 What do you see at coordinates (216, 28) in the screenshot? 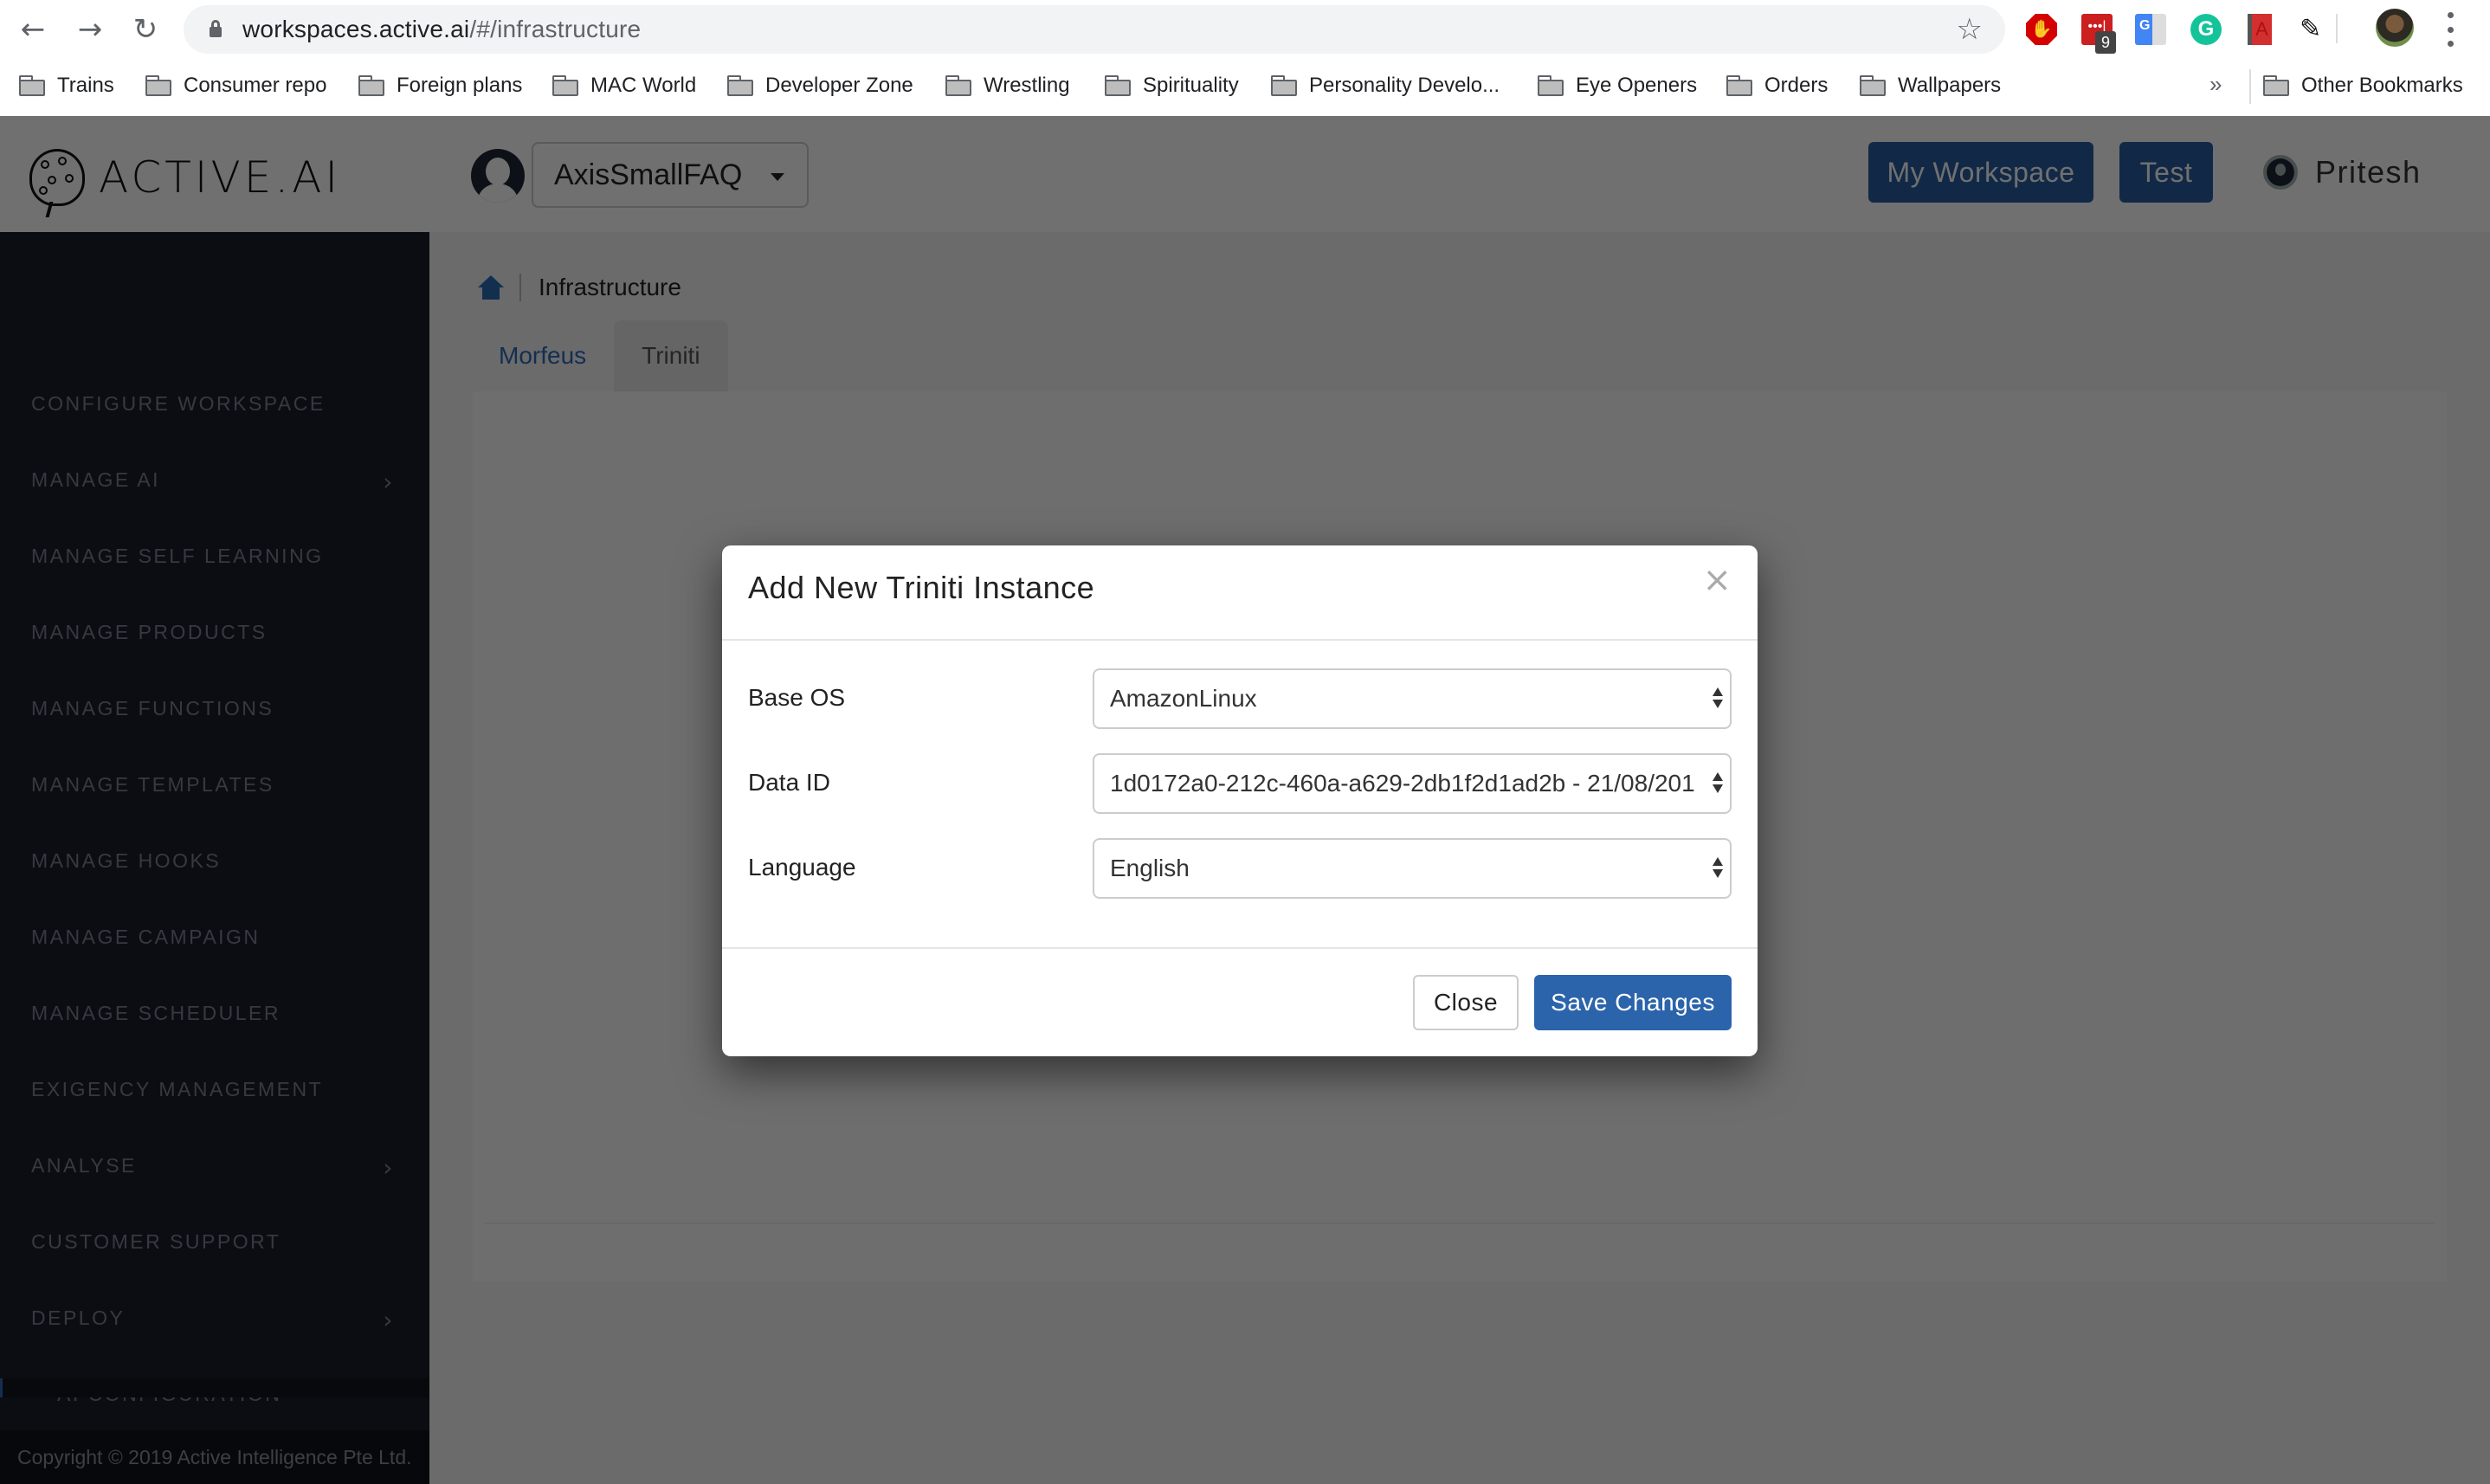
I see `lock-icon` at bounding box center [216, 28].